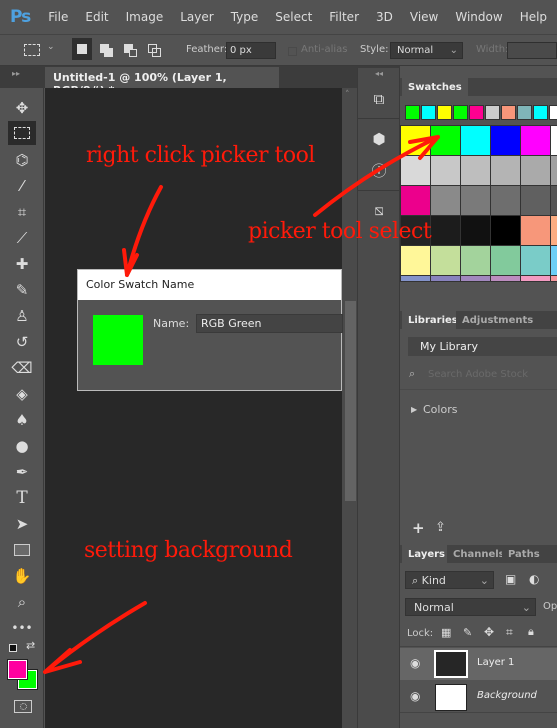  I want to click on arrow-picker-select, so click(376, 176).